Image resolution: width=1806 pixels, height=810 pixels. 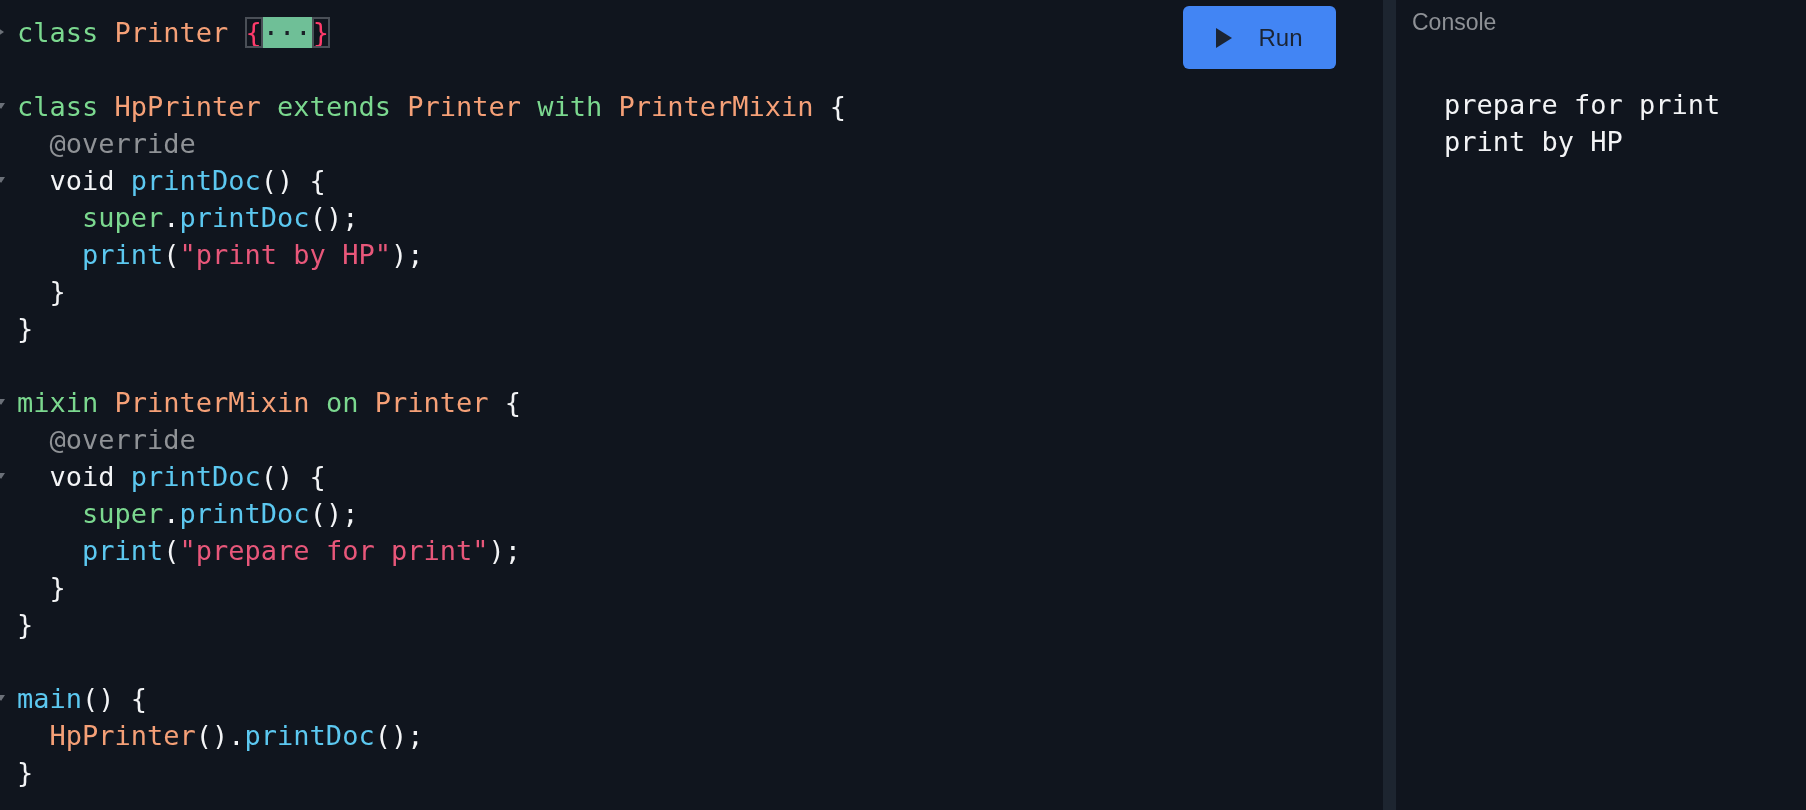 What do you see at coordinates (1582, 105) in the screenshot?
I see `console-output-line: prepare for print` at bounding box center [1582, 105].